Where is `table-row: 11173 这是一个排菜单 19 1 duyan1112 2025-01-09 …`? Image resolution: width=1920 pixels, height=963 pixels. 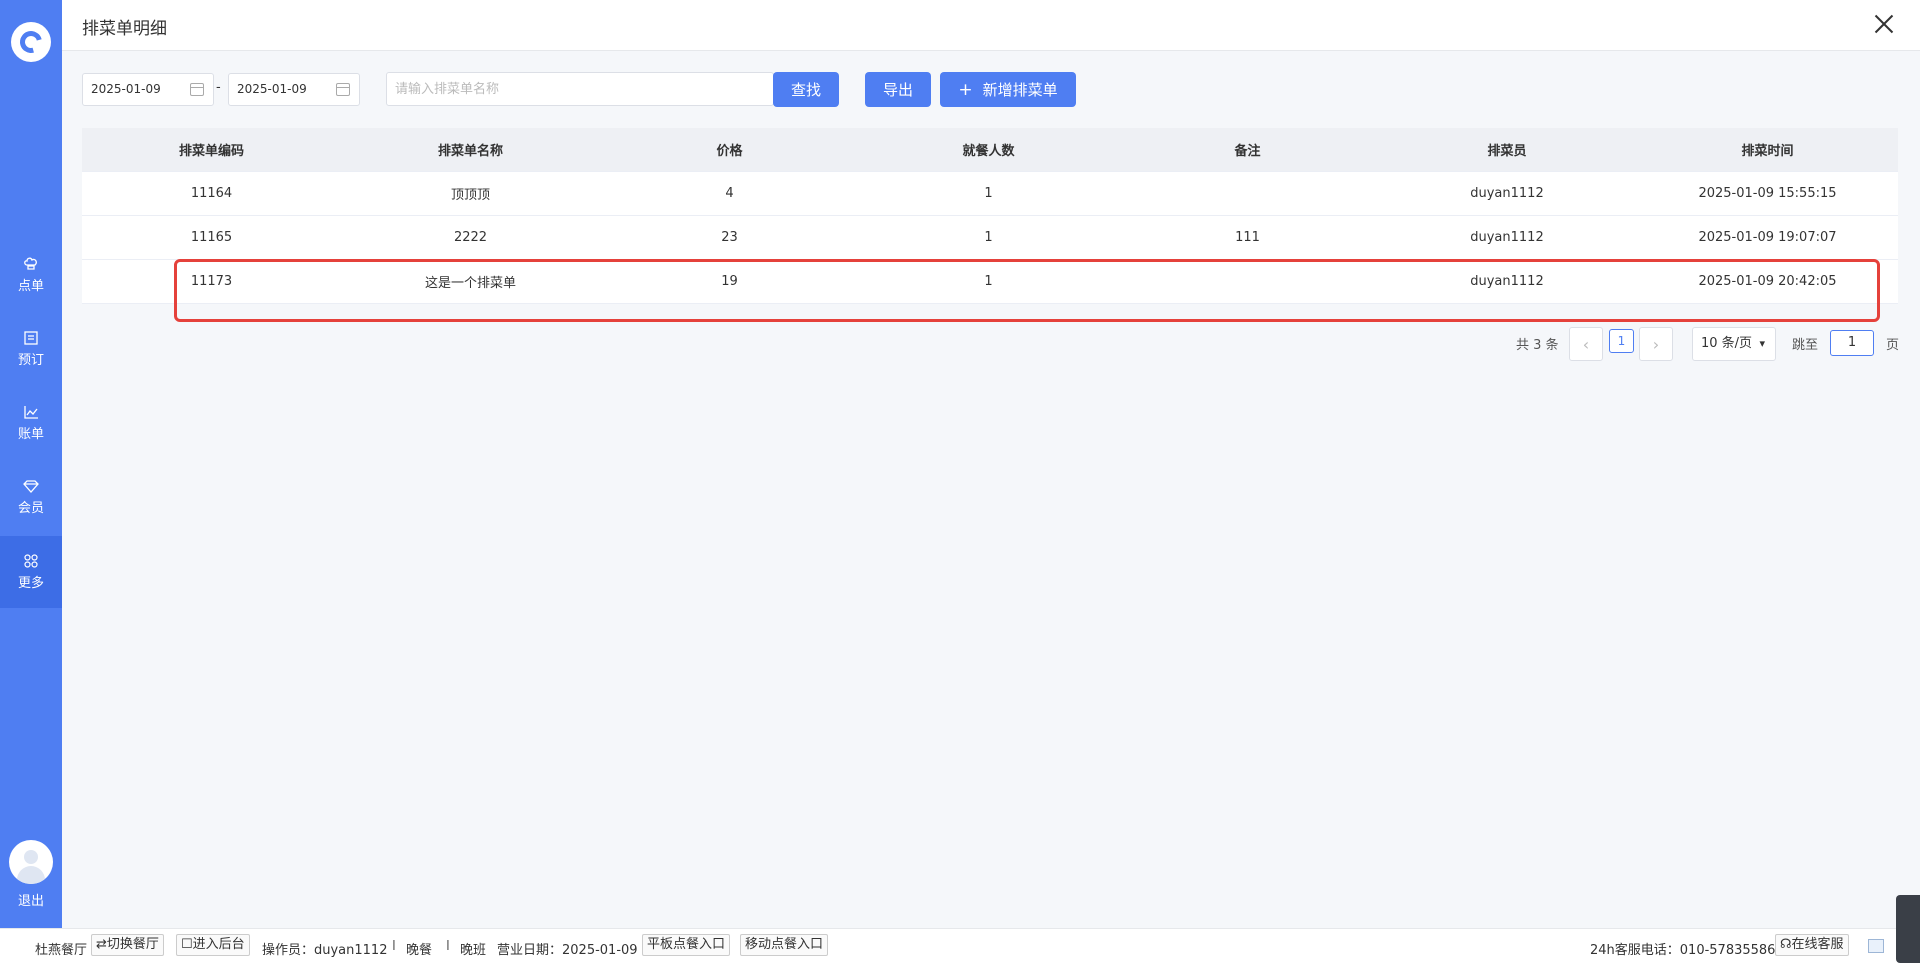 table-row: 11173 这是一个排菜单 19 1 duyan1112 2025-01-09 … is located at coordinates (990, 282).